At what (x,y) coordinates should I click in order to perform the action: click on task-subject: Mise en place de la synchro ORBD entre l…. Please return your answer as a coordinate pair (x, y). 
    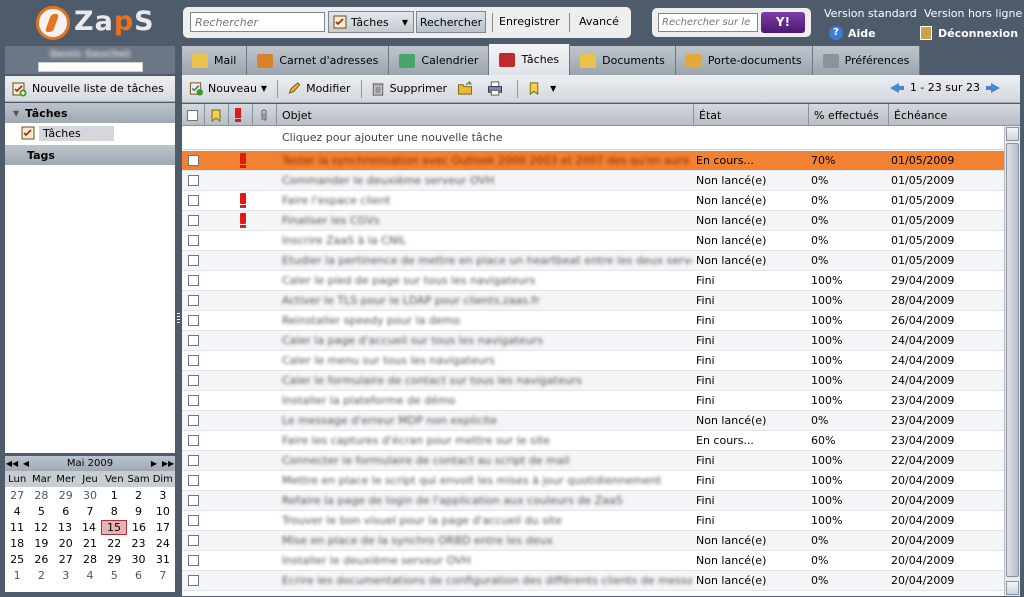
    Looking at the image, I should click on (487, 541).